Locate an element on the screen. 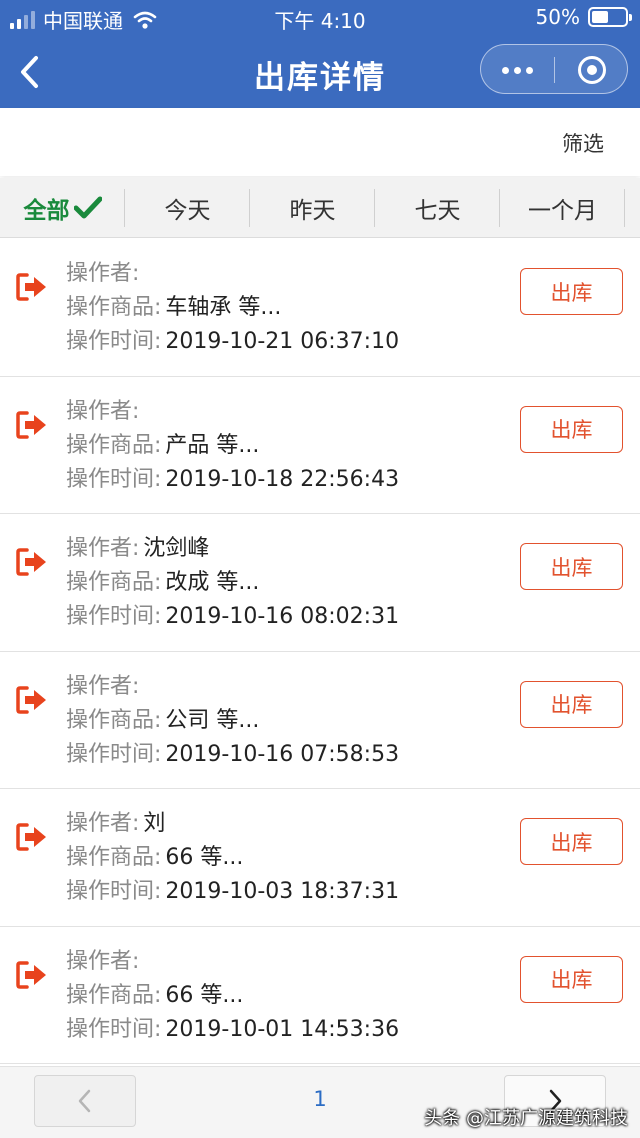  tab-label: 全部 is located at coordinates (46, 211).